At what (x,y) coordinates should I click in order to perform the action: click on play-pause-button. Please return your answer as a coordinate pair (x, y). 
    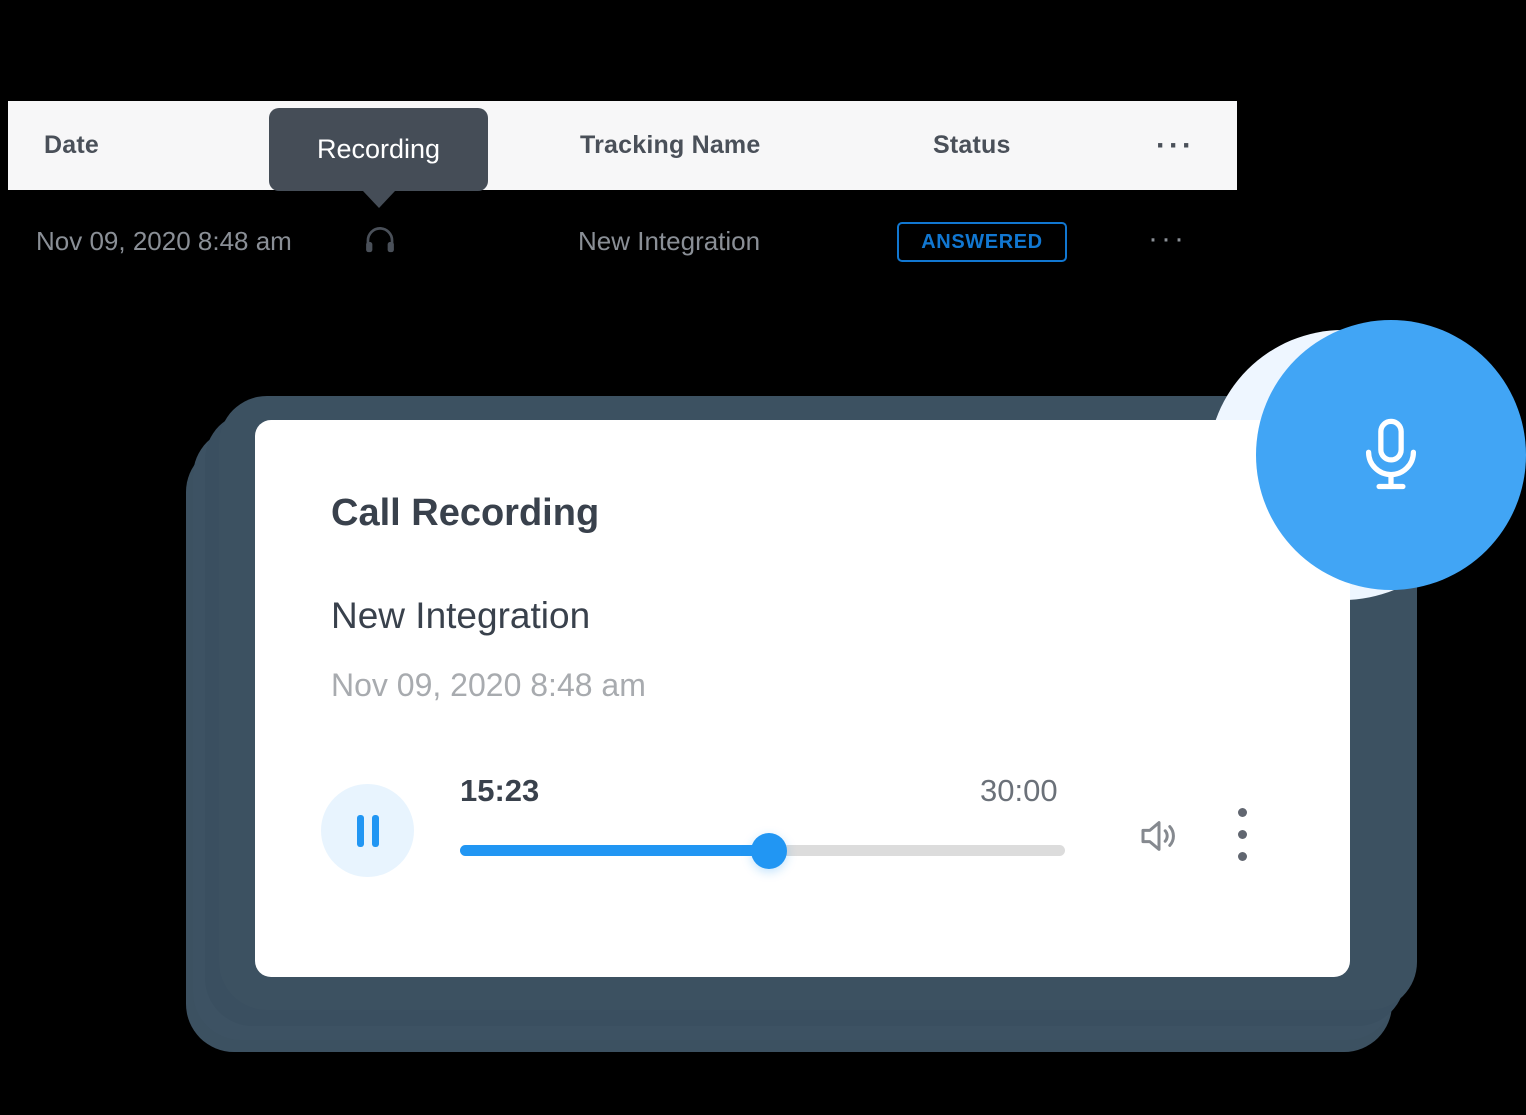
    Looking at the image, I should click on (367, 830).